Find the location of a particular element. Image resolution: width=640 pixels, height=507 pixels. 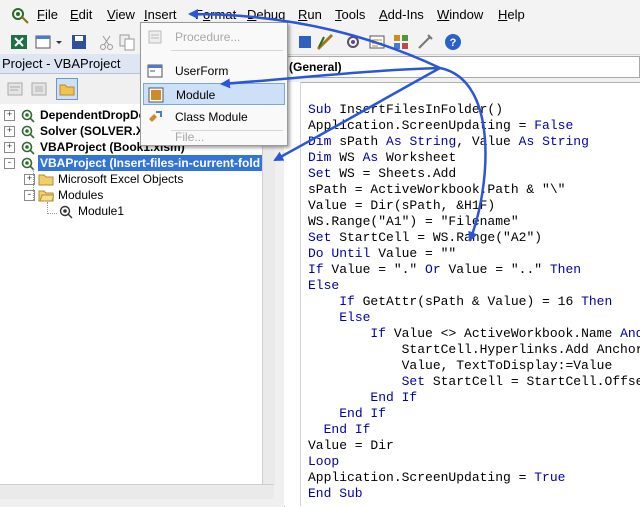

code-line: Value = Dir is located at coordinates (351, 446).